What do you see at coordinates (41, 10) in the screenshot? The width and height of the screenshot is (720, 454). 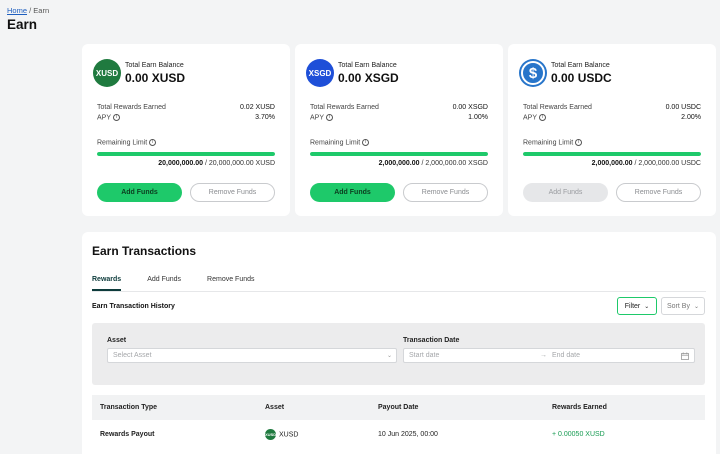 I see `breadcrumb-current: Earn` at bounding box center [41, 10].